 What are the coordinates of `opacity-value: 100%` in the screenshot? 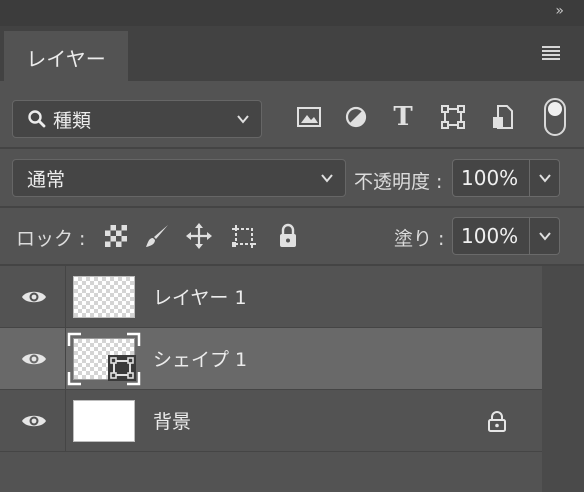 It's located at (490, 178).